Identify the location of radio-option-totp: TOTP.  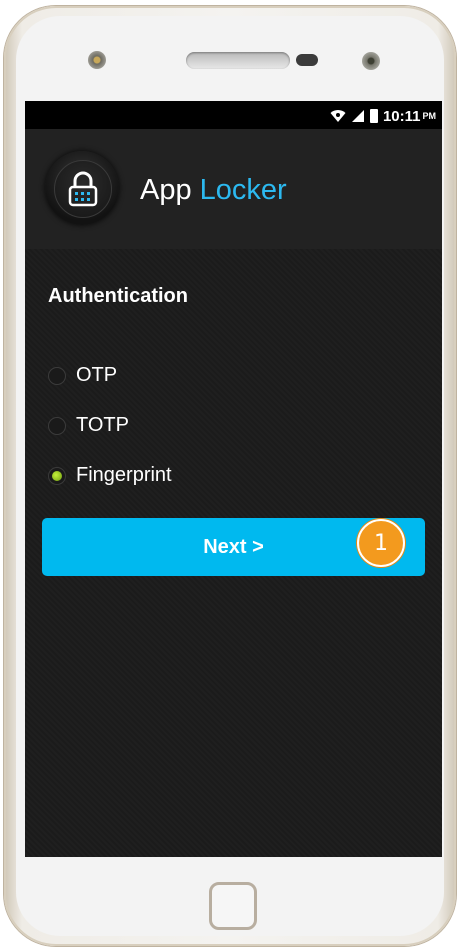
(88, 425).